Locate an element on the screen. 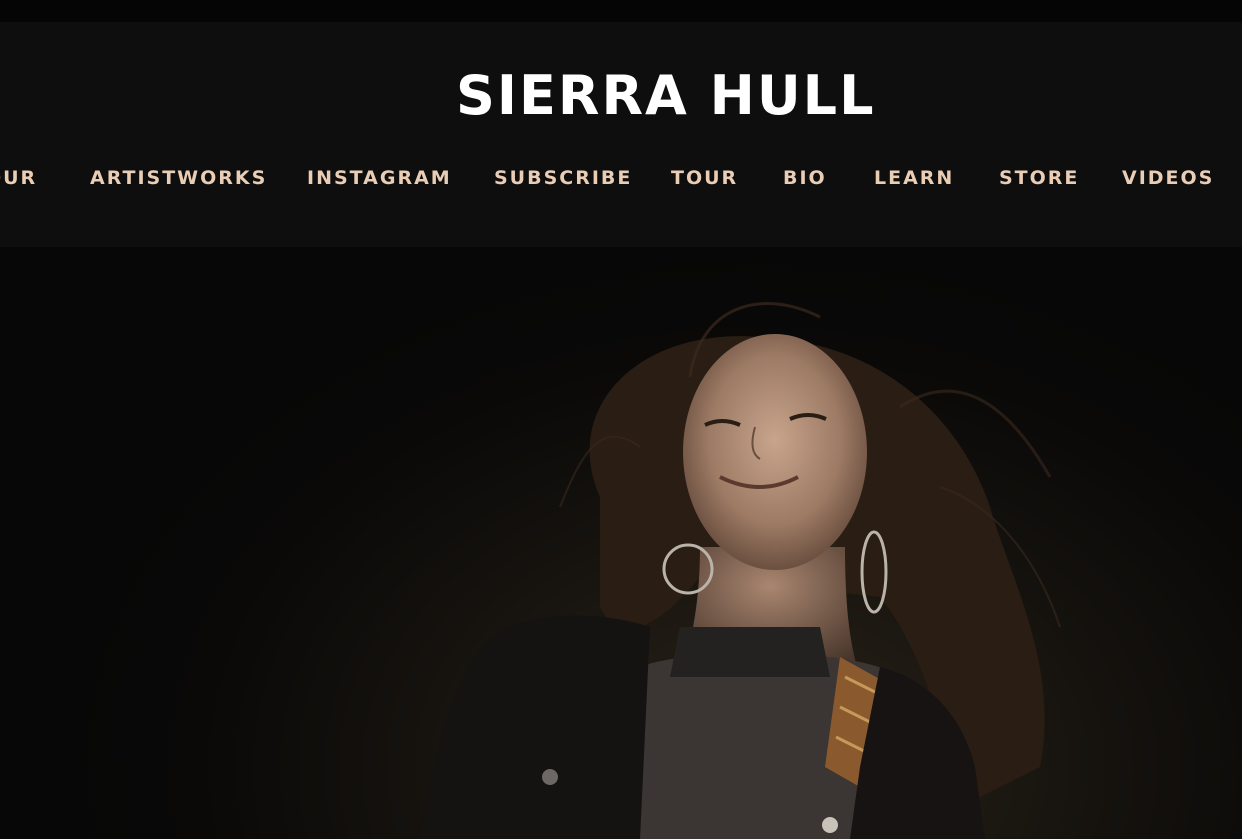 The height and width of the screenshot is (839, 1242). nav-item-instagram: INSTAGRAM is located at coordinates (379, 178).